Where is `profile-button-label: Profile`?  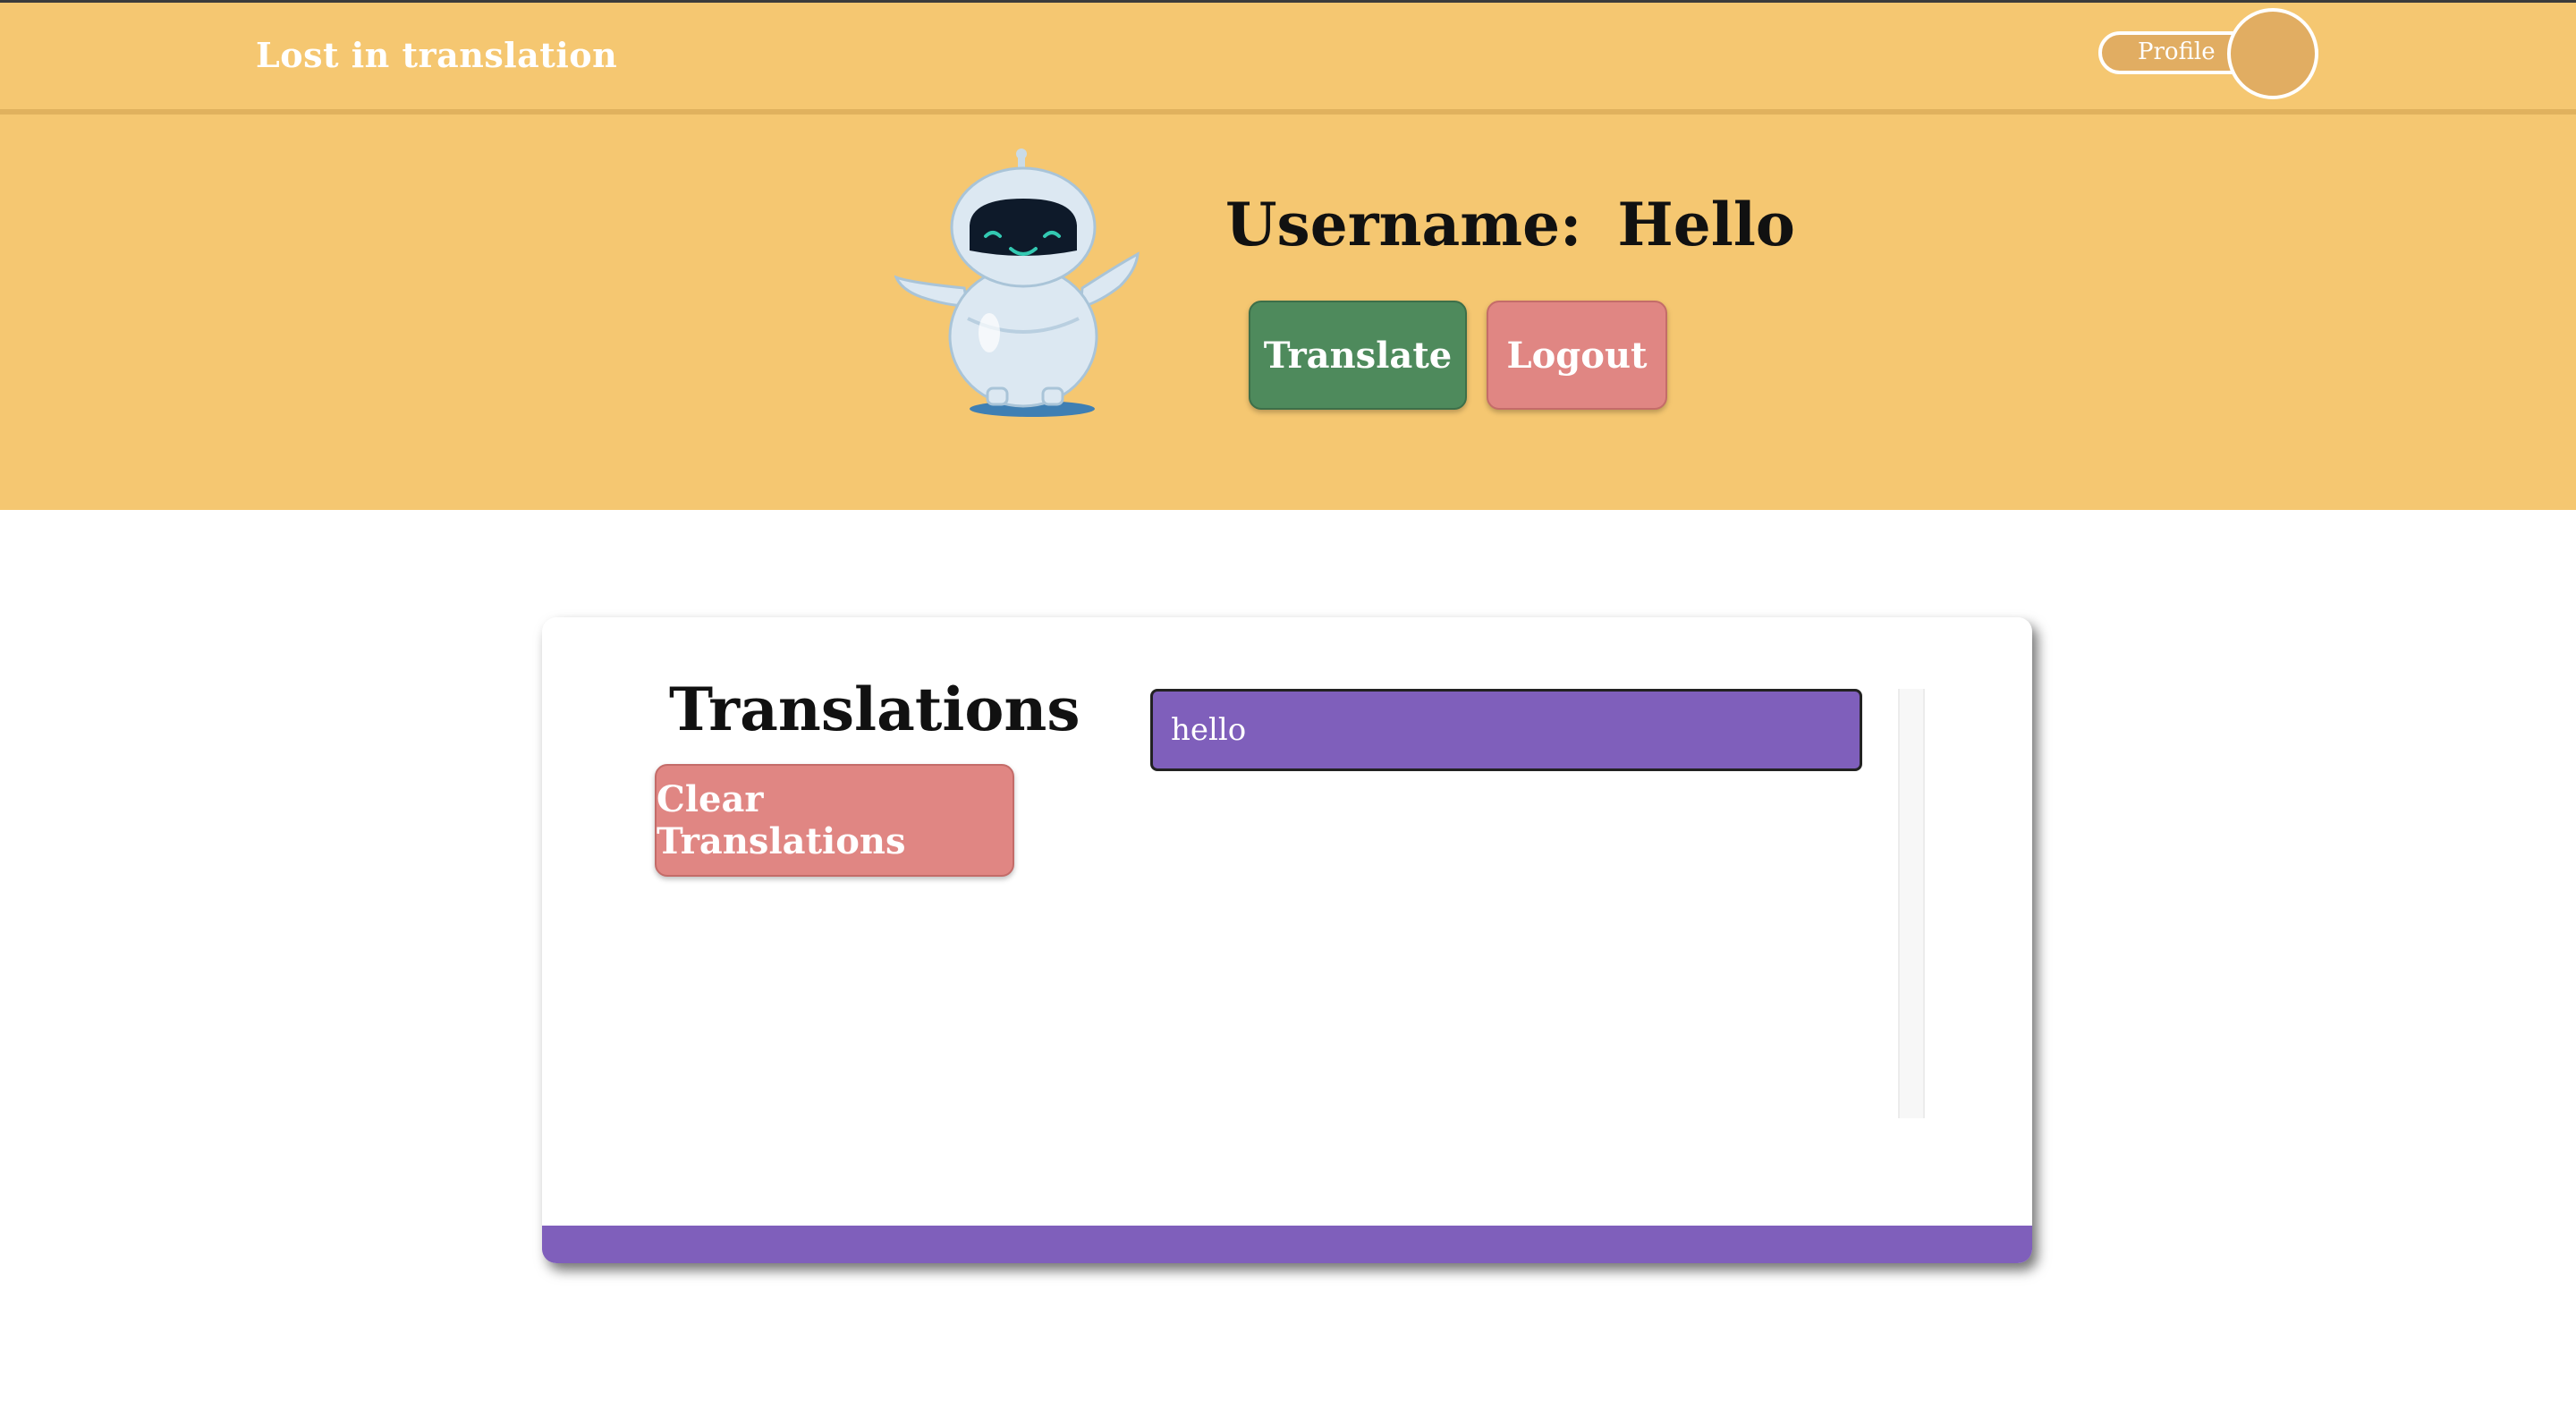 profile-button-label: Profile is located at coordinates (2177, 52).